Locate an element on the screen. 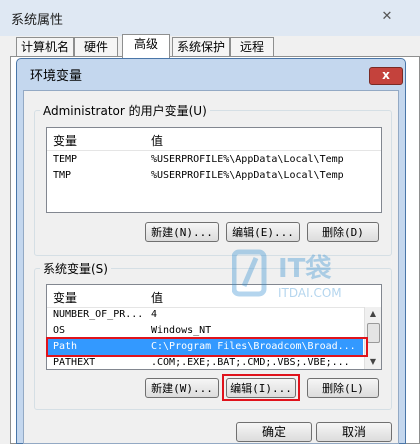 This screenshot has height=444, width=420. dialog-title: 环境变量 is located at coordinates (56, 76).